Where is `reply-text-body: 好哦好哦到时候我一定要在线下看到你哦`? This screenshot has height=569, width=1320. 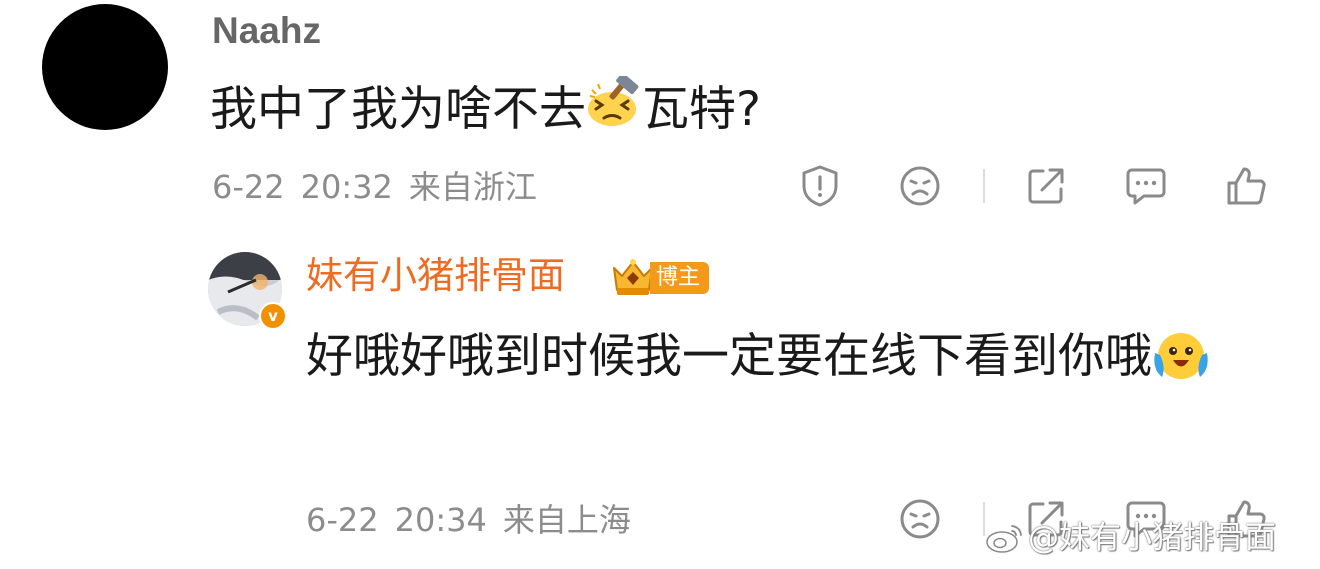 reply-text-body: 好哦好哦到时候我一定要在线下看到你哦 is located at coordinates (729, 356).